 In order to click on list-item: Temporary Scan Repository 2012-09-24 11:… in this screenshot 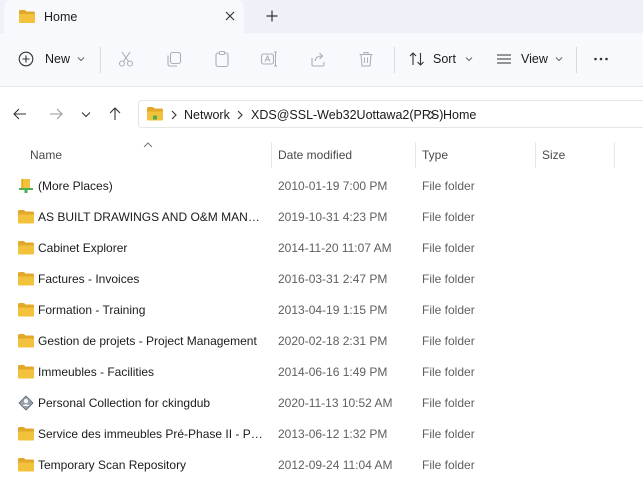, I will do `click(321, 465)`.